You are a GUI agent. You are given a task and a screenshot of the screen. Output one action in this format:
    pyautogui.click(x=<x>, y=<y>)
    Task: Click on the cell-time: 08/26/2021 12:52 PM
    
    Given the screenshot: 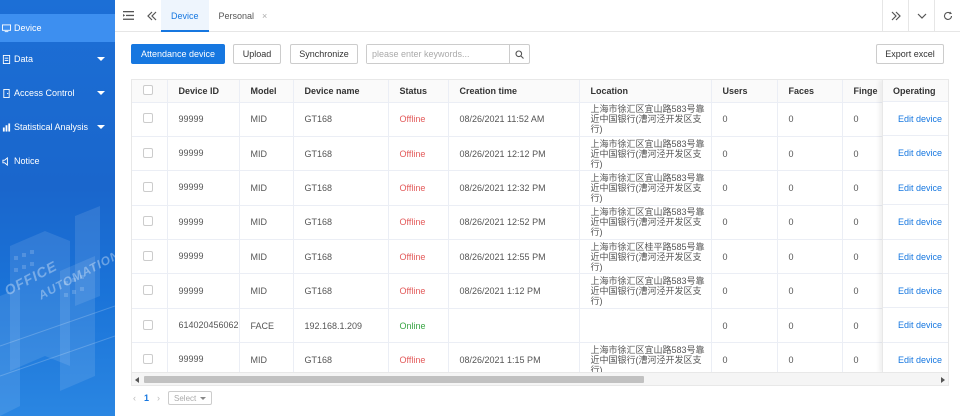 What is the action you would take?
    pyautogui.click(x=514, y=223)
    